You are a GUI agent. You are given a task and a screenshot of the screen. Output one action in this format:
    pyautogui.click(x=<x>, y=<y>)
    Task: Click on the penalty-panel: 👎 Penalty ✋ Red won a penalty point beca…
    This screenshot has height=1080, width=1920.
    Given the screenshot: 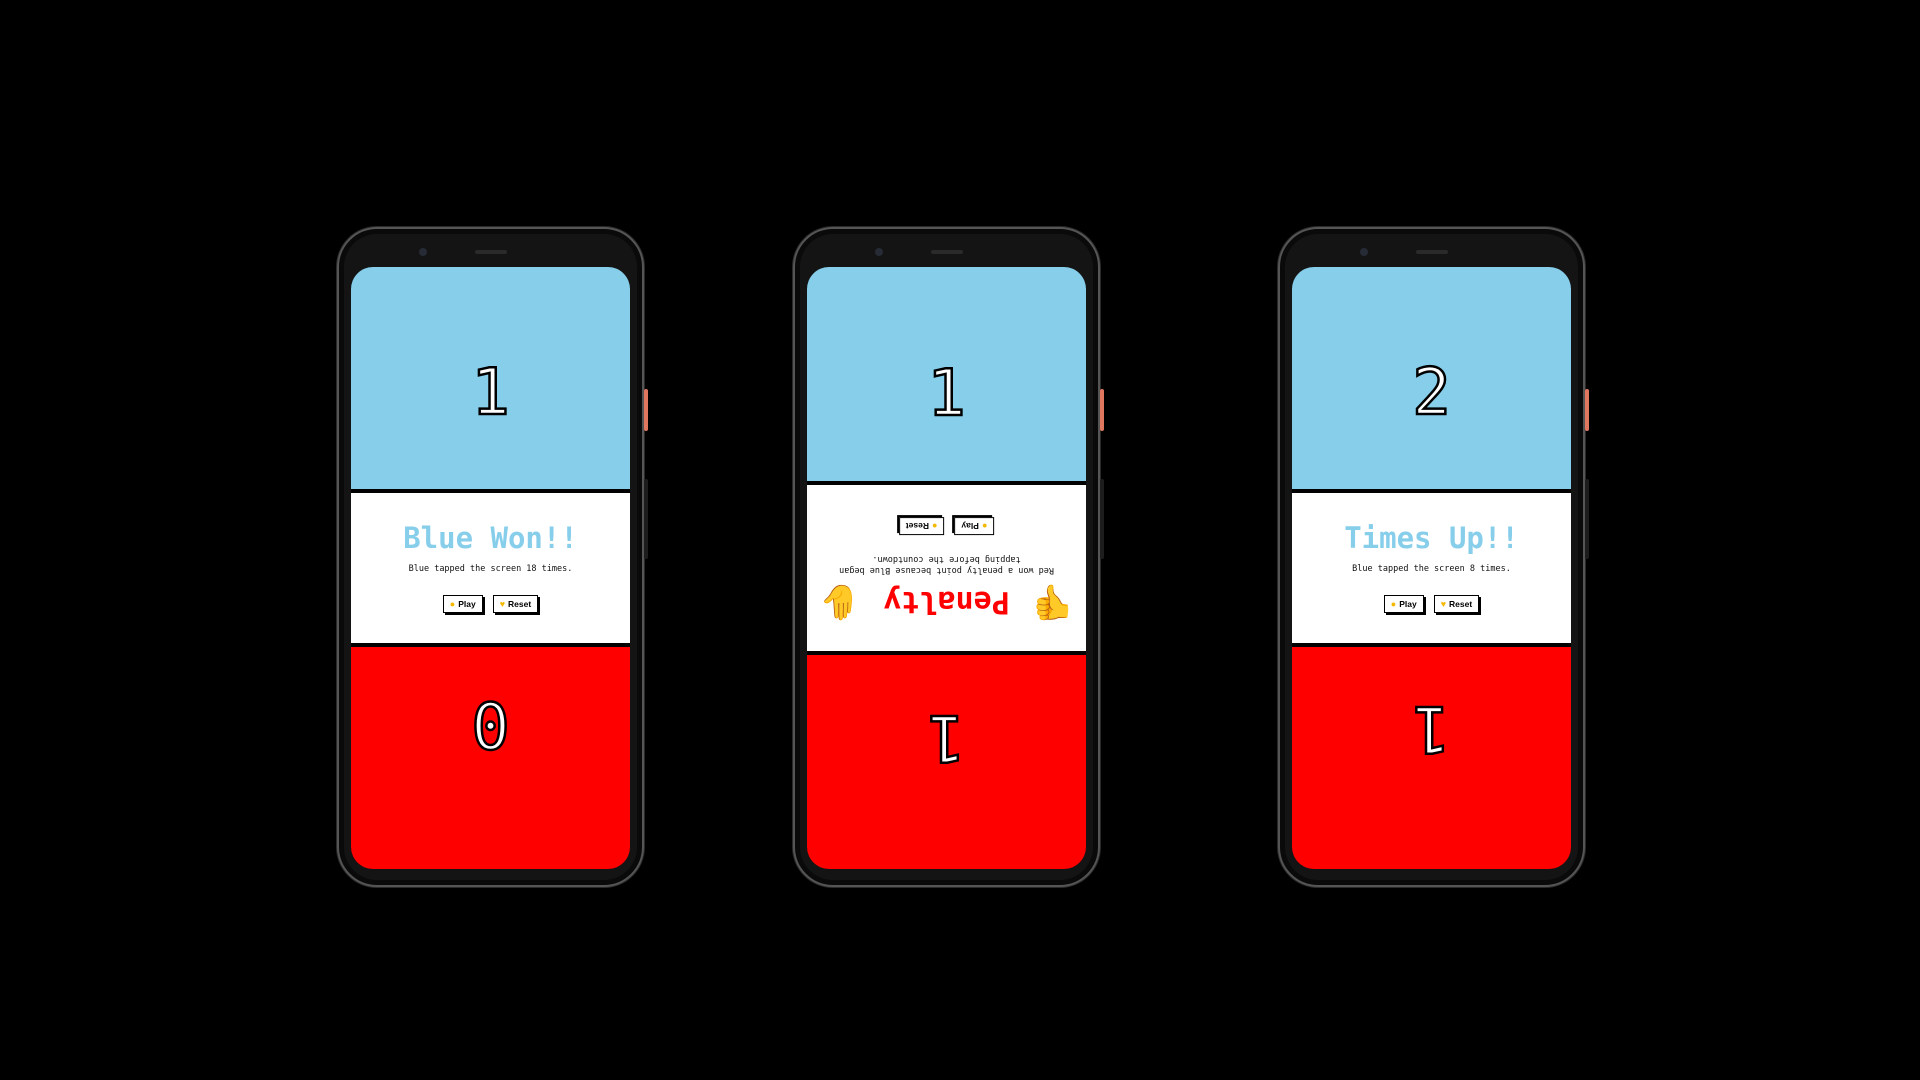 What is the action you would take?
    pyautogui.click(x=946, y=568)
    